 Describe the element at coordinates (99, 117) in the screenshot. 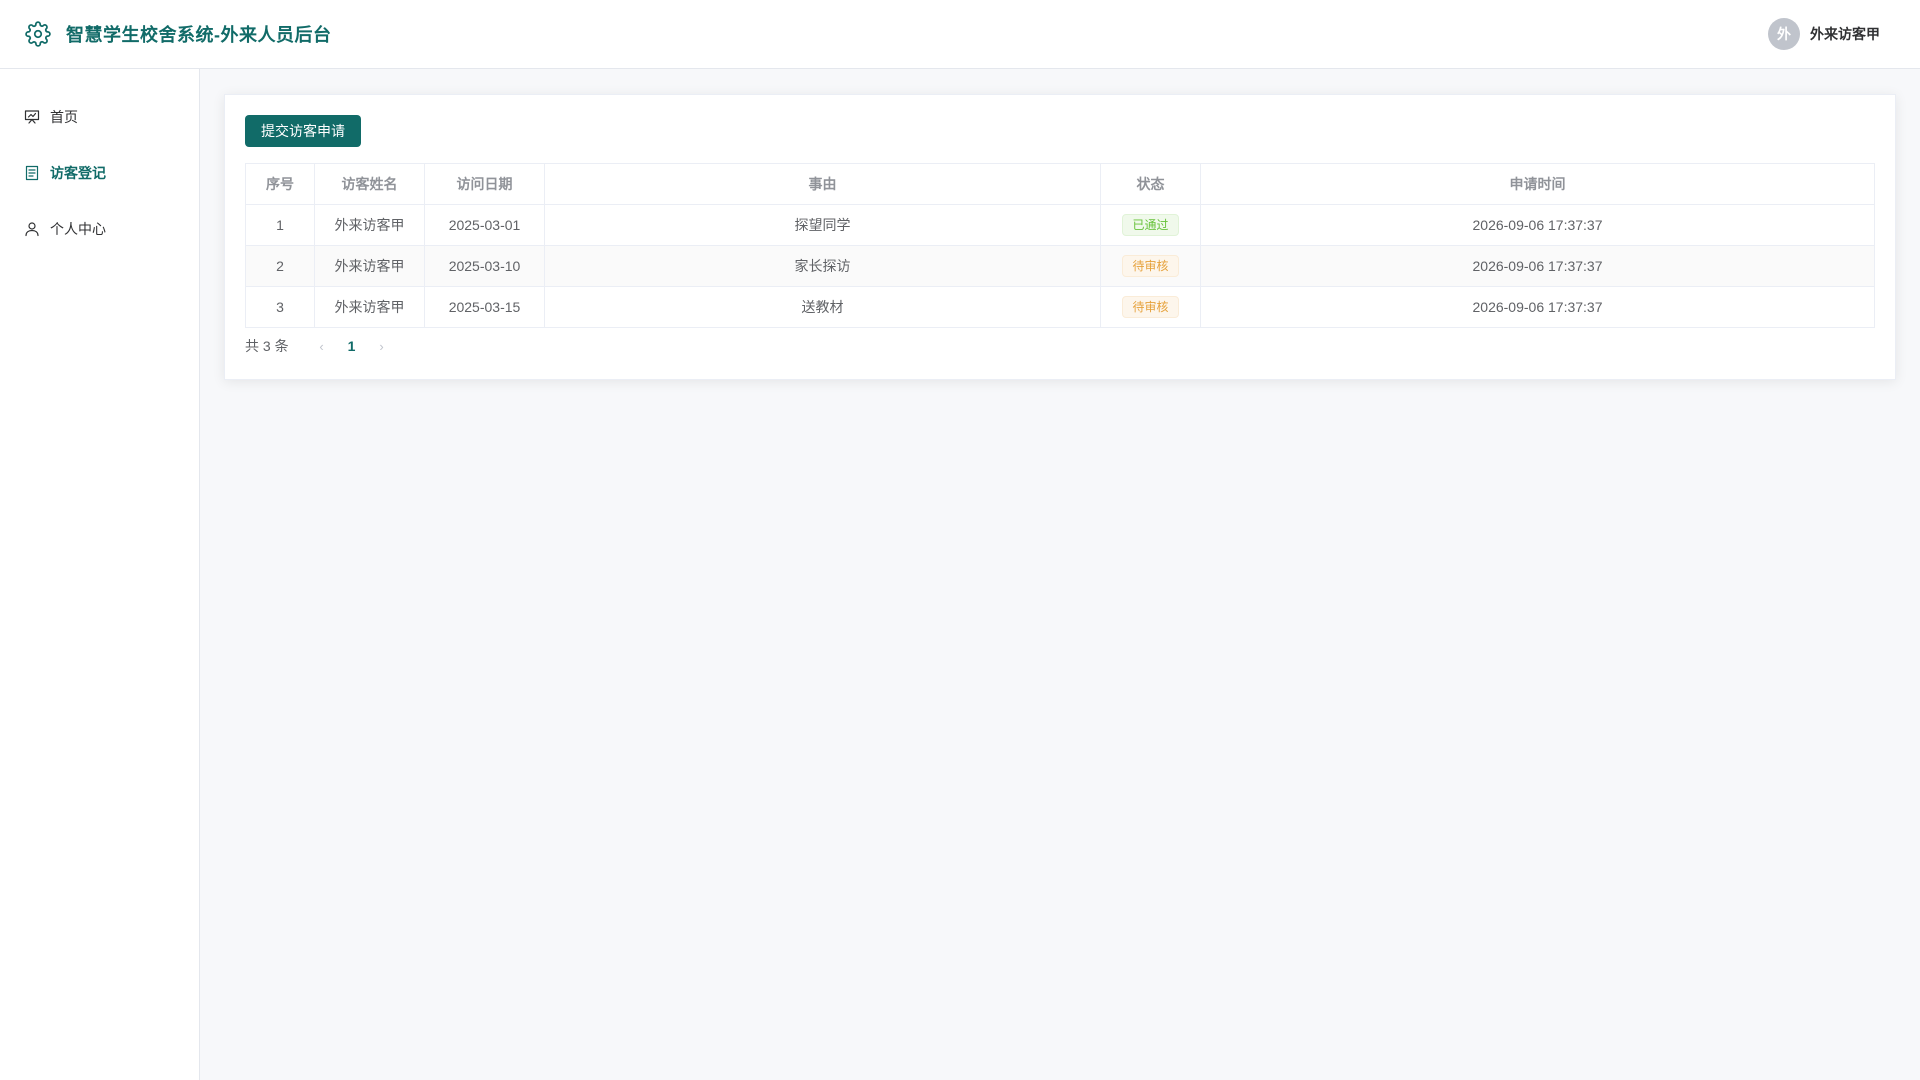

I see `sidebar-item-home: 首页` at that location.